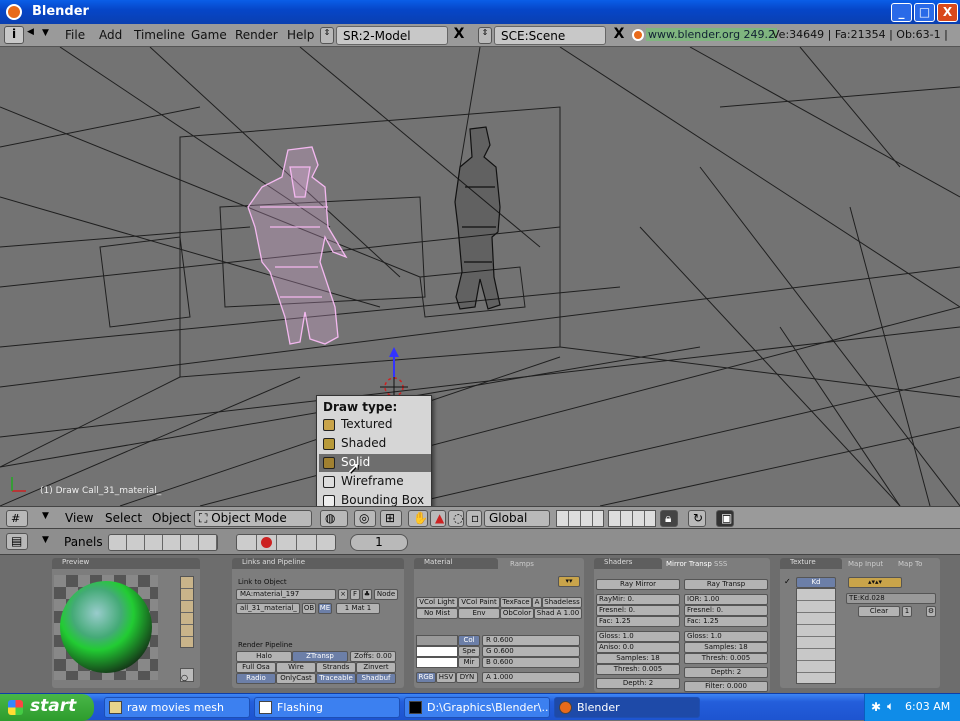  What do you see at coordinates (879, 611) in the screenshot?
I see `texture-clear-button: Clear` at bounding box center [879, 611].